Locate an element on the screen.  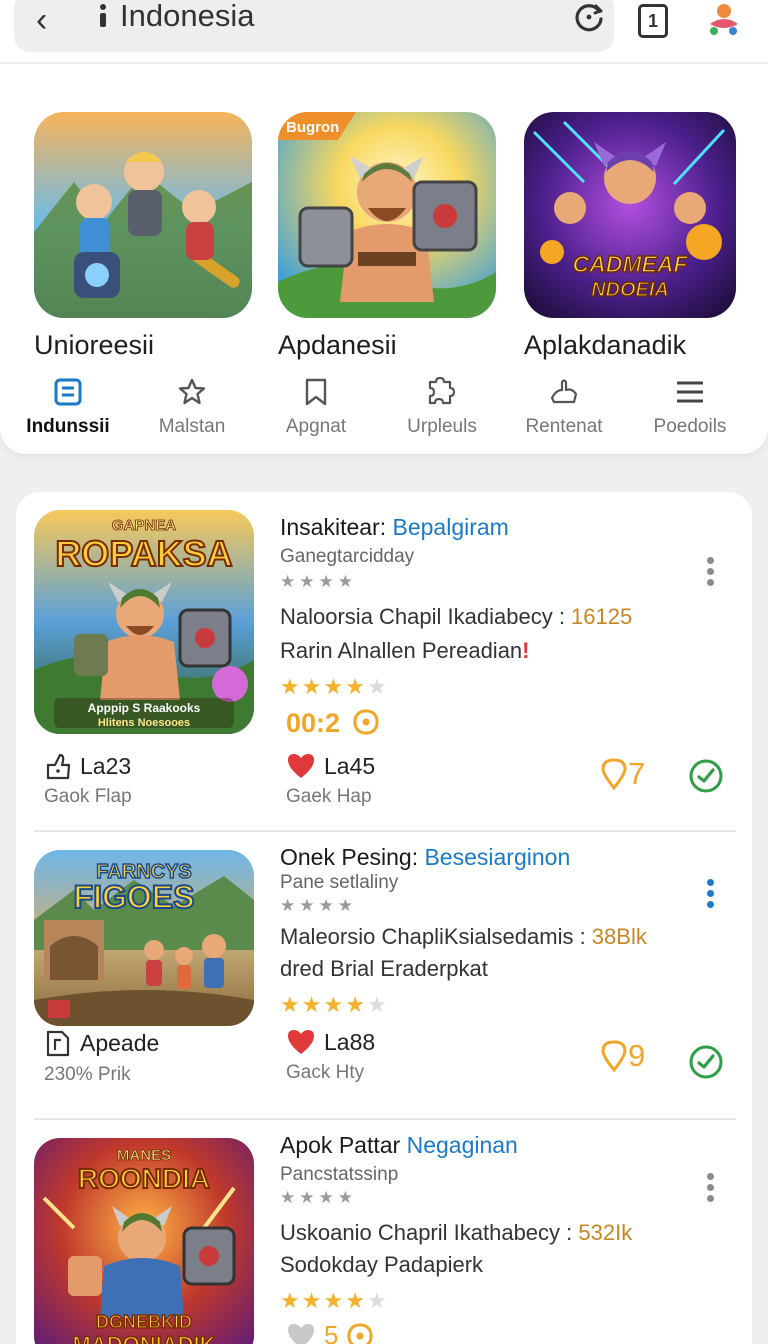
back-arrow-icon: ‹ is located at coordinates (41, 20).